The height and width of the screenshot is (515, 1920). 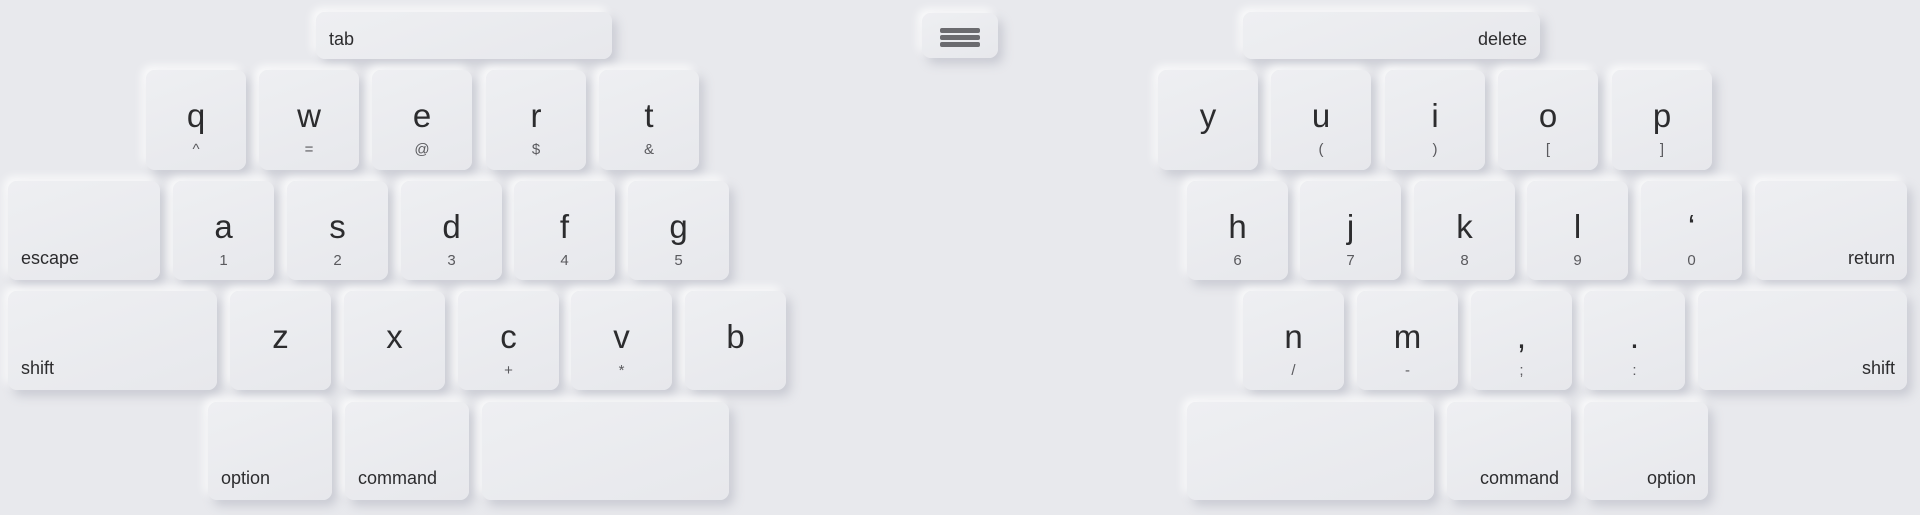 I want to click on key-p-char: p, so click(x=1662, y=115).